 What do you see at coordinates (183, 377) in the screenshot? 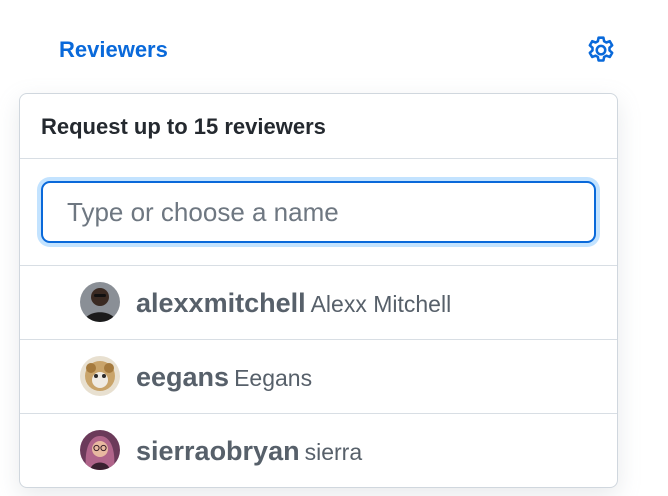
I see `reviewer-login: eegans` at bounding box center [183, 377].